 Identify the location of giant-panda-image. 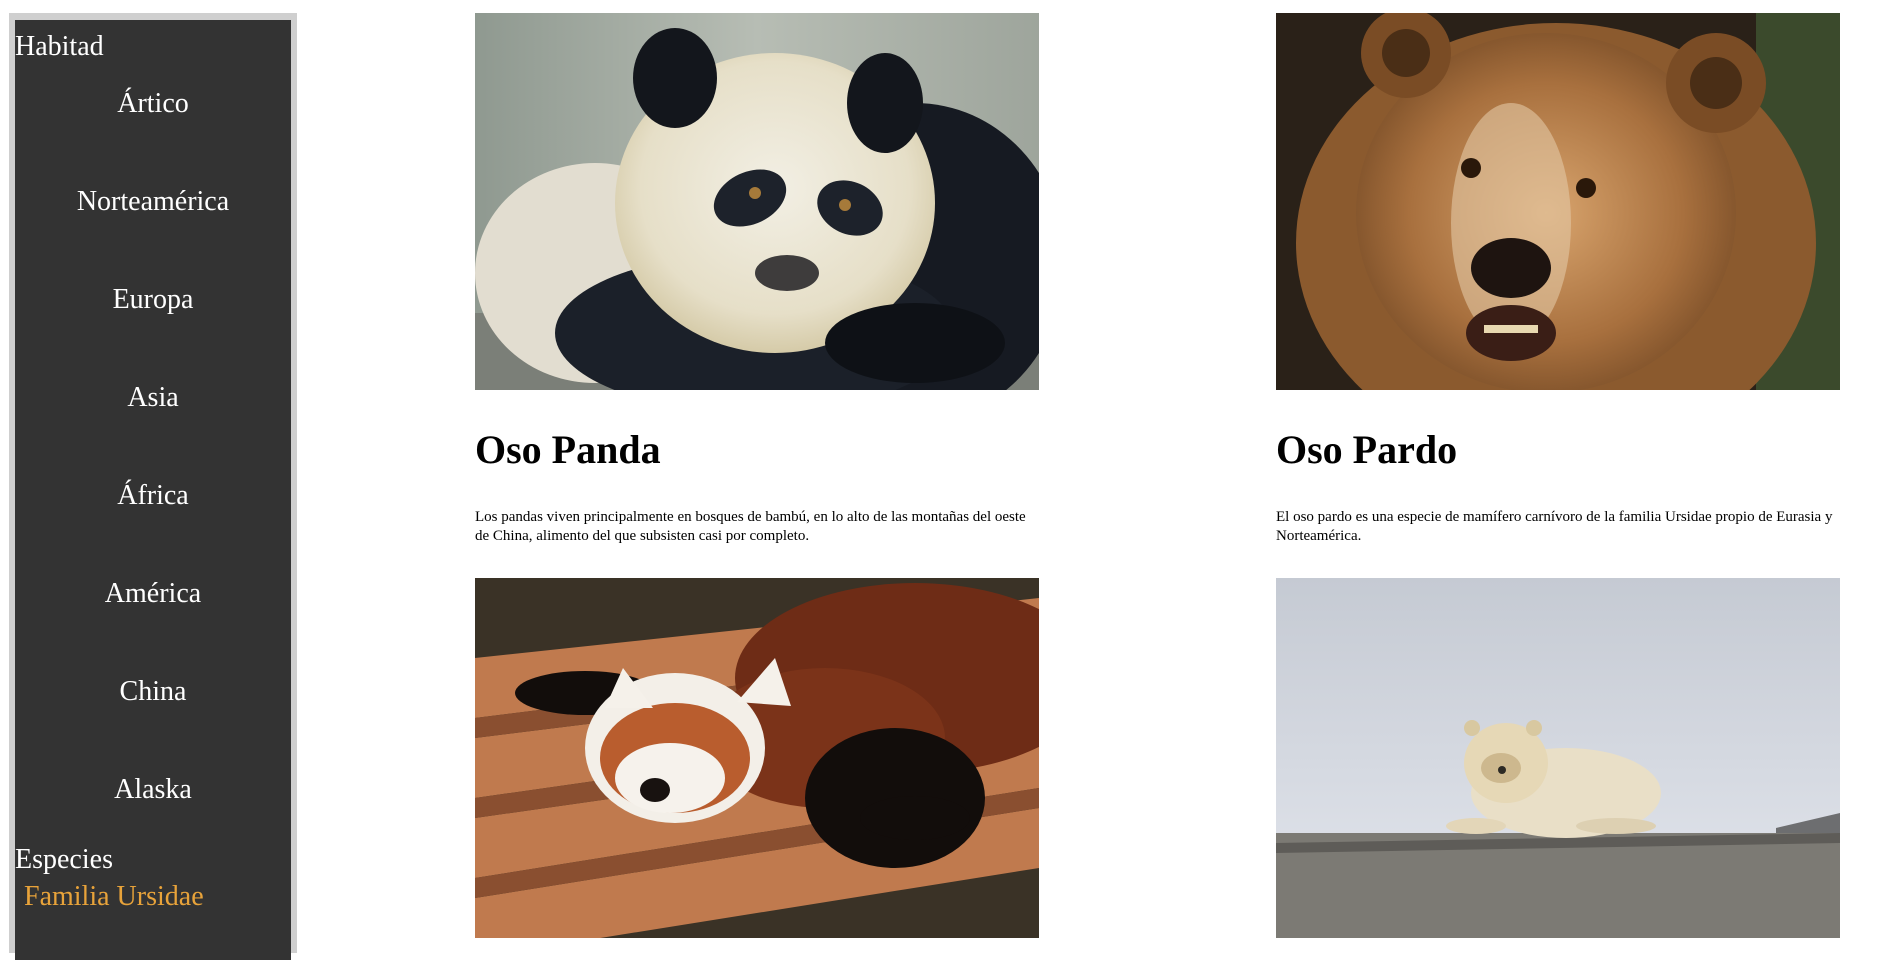
(757, 201).